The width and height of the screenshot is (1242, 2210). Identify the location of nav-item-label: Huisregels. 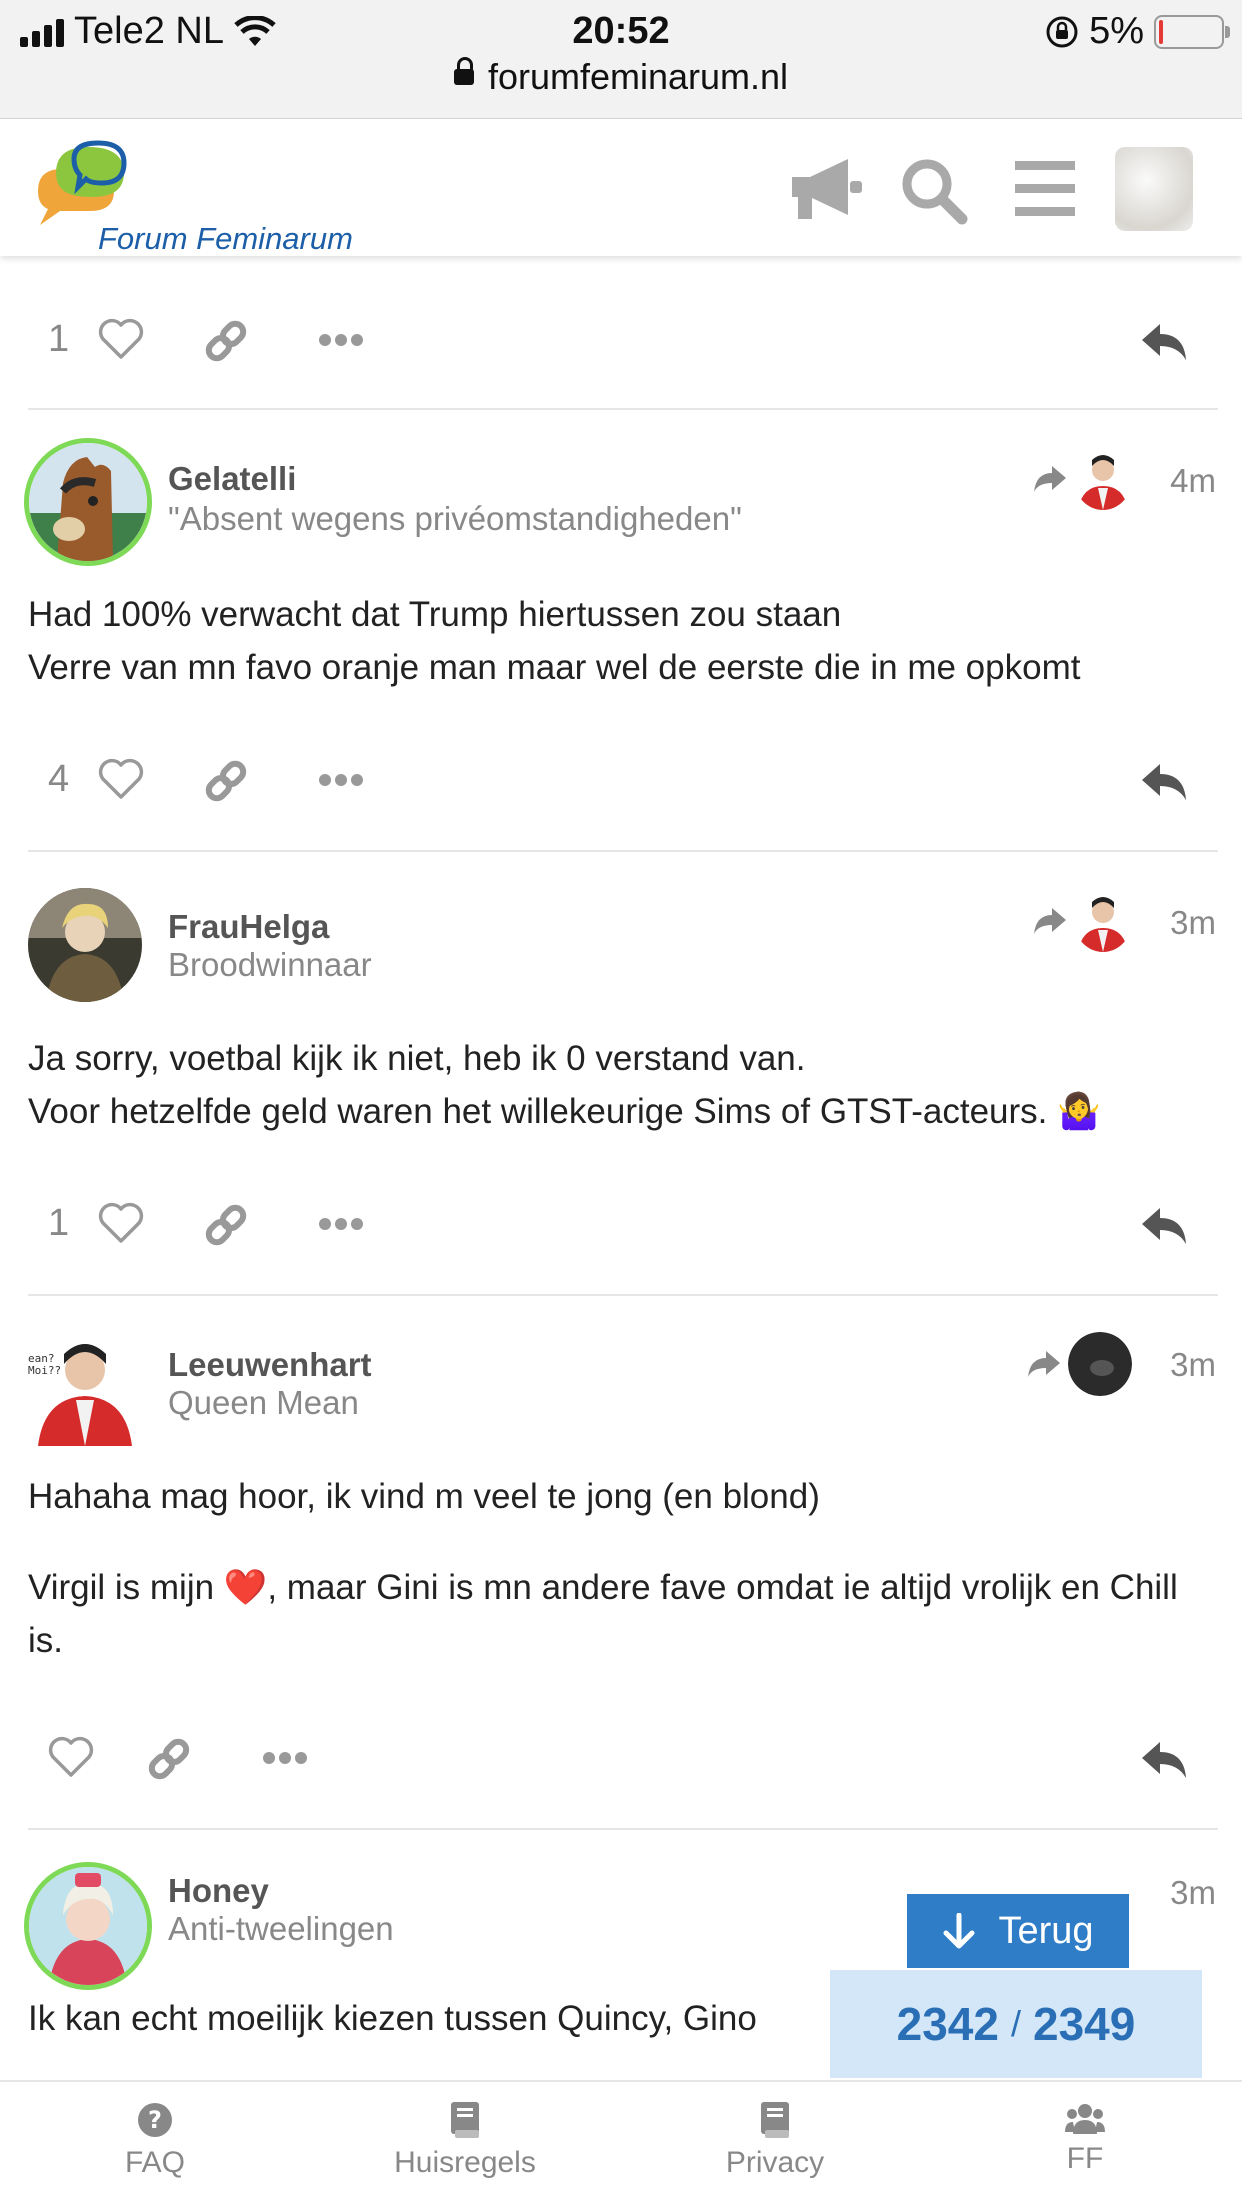
(465, 2162).